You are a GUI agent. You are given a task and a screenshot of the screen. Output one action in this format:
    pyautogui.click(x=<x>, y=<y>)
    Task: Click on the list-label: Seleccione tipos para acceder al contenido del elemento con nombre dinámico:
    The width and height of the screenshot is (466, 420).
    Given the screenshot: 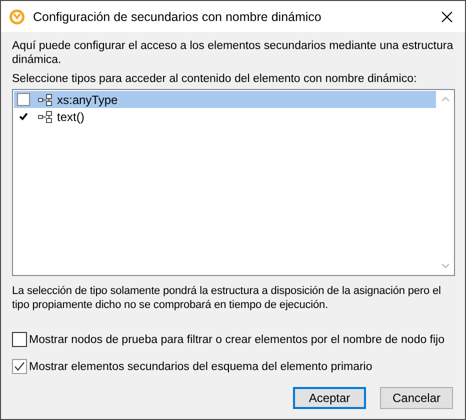 What is the action you would take?
    pyautogui.click(x=215, y=79)
    